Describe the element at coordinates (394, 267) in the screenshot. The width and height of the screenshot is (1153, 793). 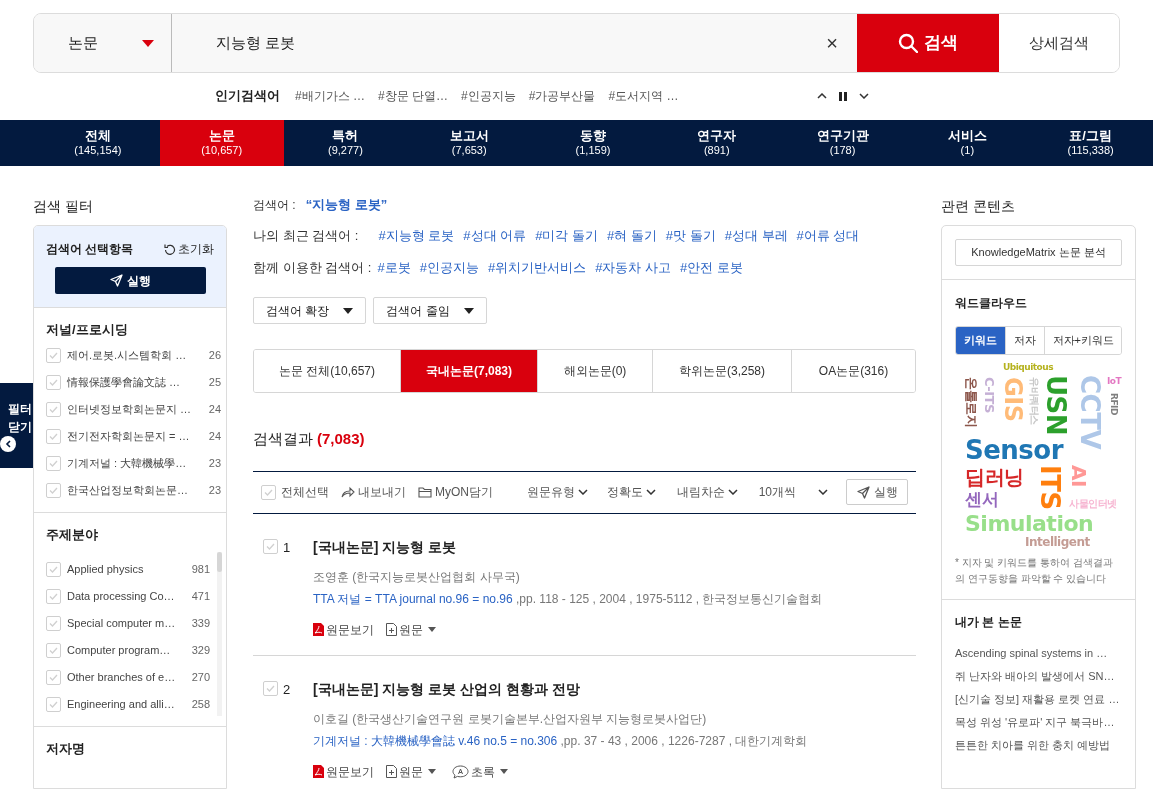
I see `keyword-tag-link: #로봇` at that location.